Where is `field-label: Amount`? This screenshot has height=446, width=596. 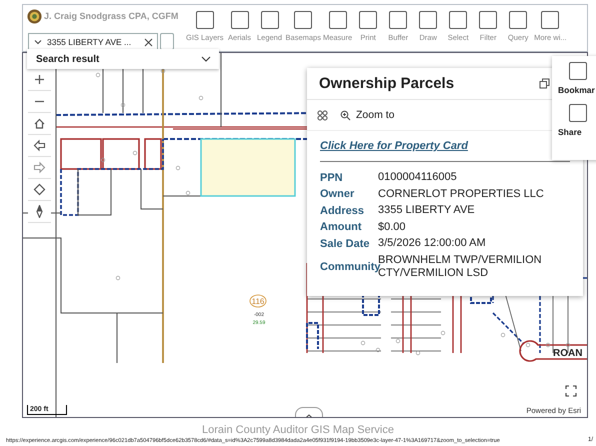 field-label: Amount is located at coordinates (341, 227).